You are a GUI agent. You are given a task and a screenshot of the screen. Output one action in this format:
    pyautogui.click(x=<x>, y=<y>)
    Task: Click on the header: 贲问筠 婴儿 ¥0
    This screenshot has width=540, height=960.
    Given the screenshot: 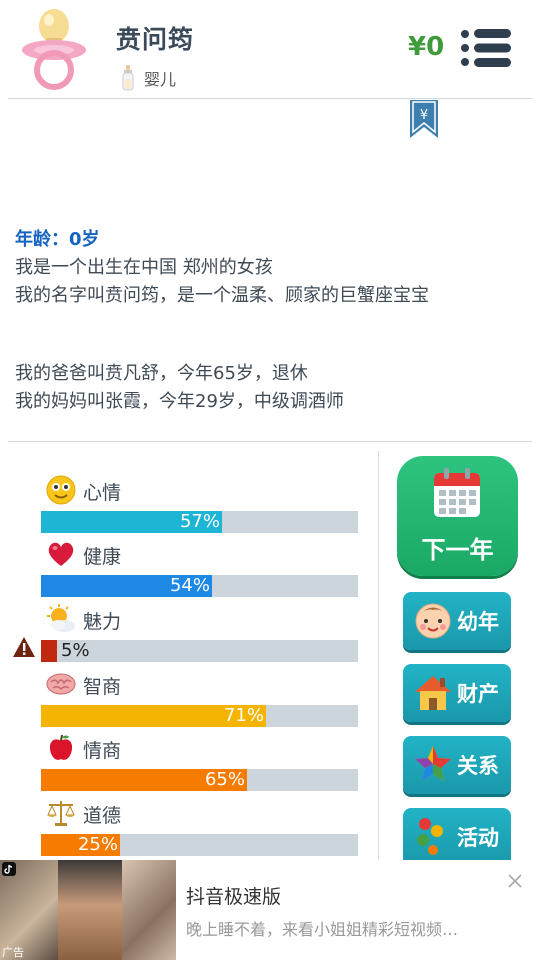 What is the action you would take?
    pyautogui.click(x=270, y=49)
    